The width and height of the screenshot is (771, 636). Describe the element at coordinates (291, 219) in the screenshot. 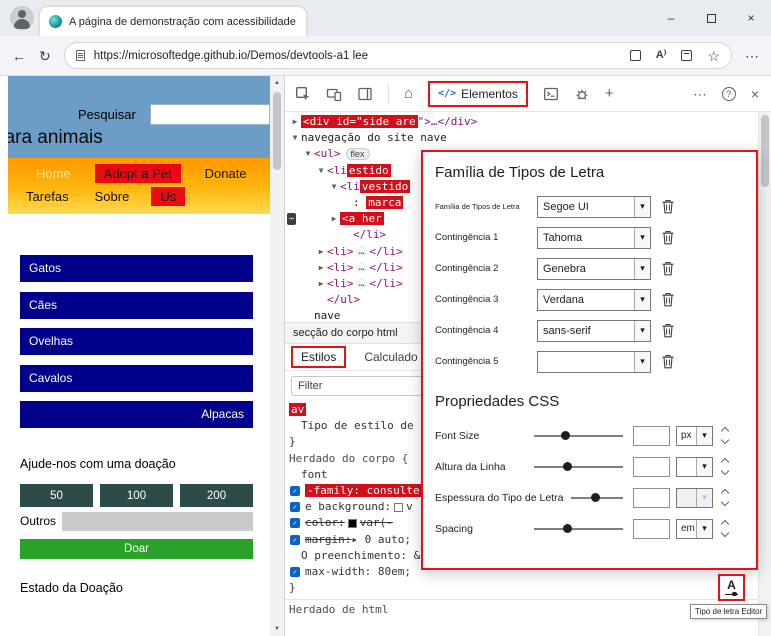

I see `more-actions-button: ⋯` at that location.